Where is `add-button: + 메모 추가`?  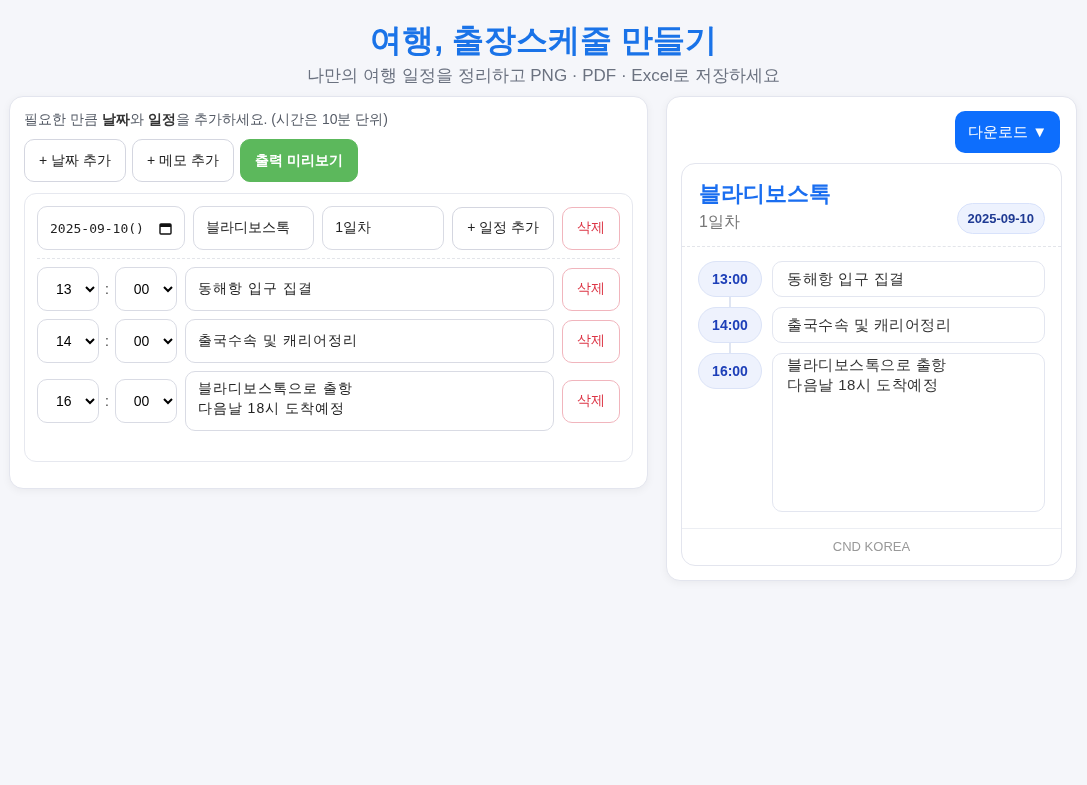
add-button: + 메모 추가 is located at coordinates (182, 160).